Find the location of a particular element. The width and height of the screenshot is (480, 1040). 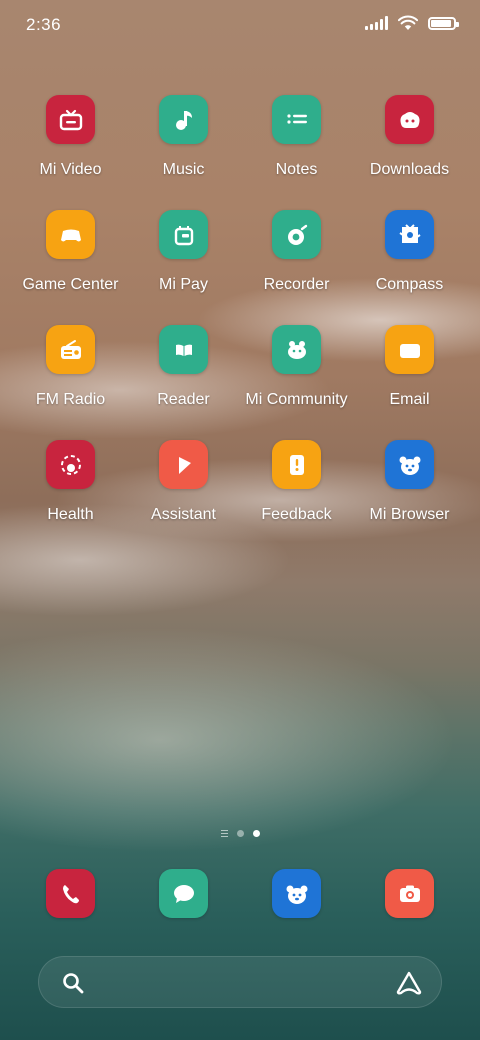

community-icon is located at coordinates (296, 349).